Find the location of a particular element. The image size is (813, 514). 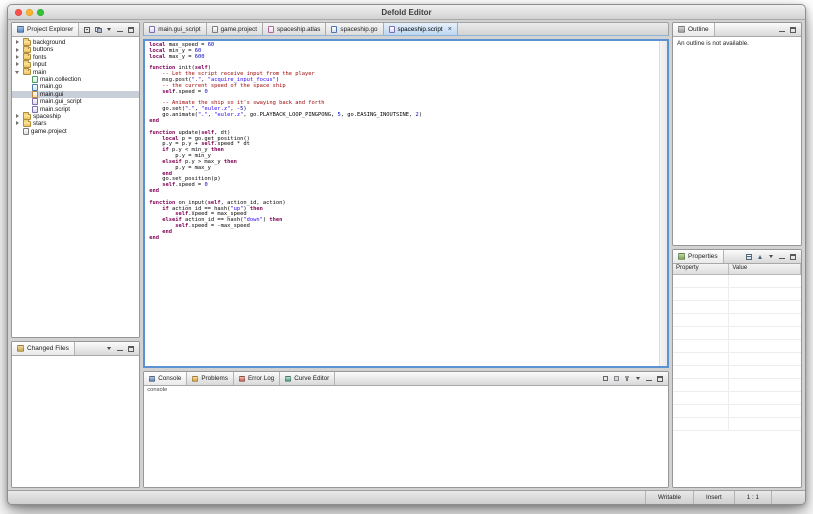

console-name: console is located at coordinates (157, 390).